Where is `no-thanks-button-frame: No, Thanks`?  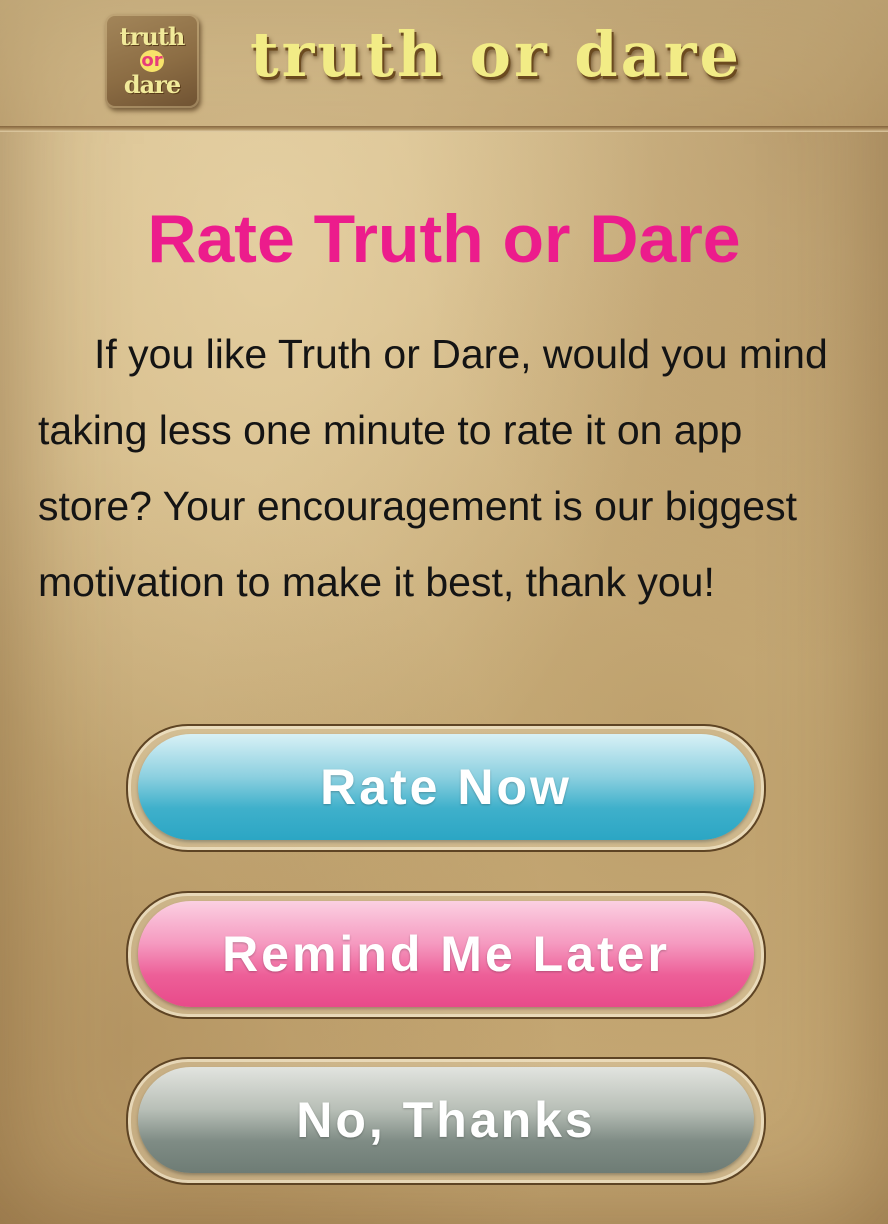
no-thanks-button-frame: No, Thanks is located at coordinates (446, 1121).